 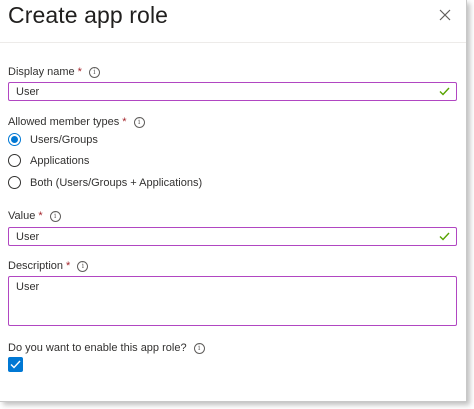 I want to click on panel-title: Create app role, so click(x=88, y=15).